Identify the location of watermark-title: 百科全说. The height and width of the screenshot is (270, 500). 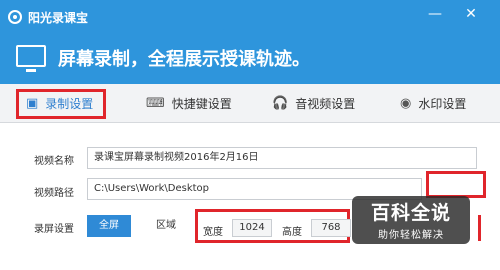
(410, 213).